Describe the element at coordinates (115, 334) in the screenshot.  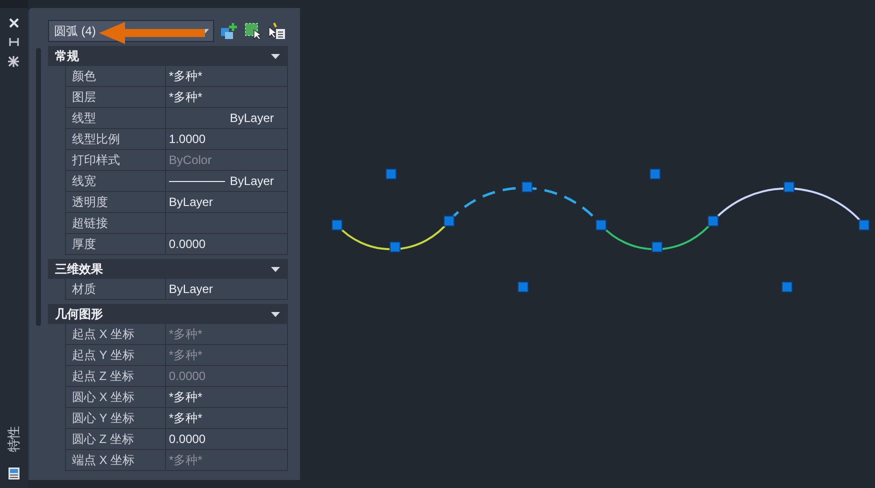
I see `property-label: 起点 X 坐标` at that location.